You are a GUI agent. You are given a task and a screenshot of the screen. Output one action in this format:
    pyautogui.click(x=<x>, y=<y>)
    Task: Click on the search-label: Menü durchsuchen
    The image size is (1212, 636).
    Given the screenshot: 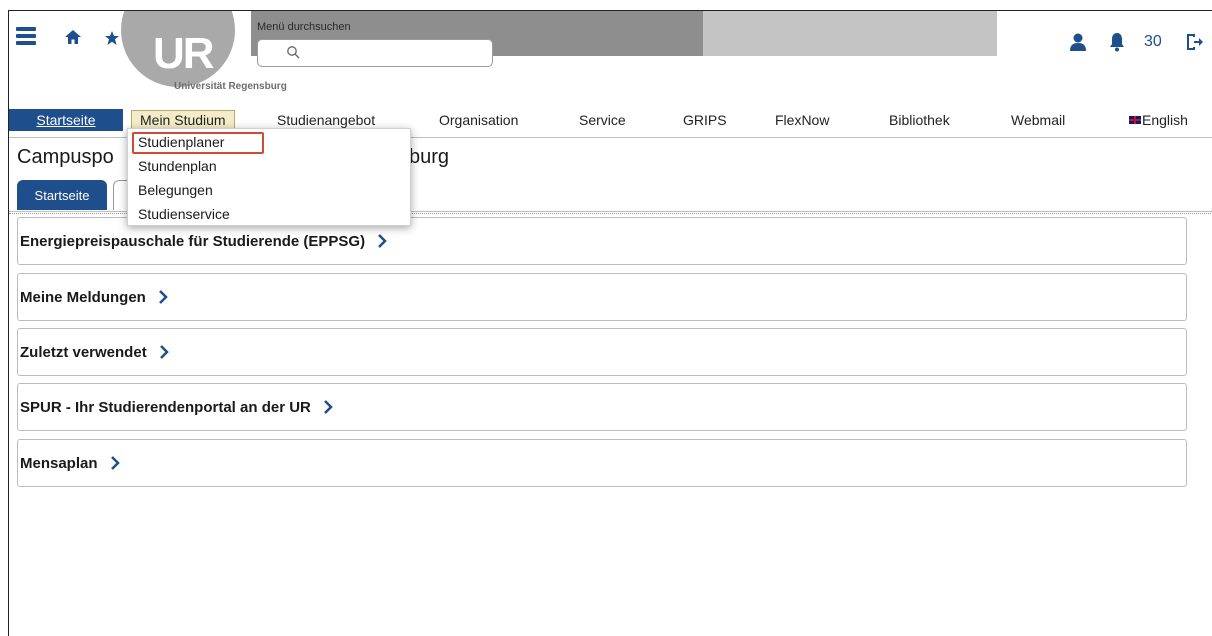 What is the action you would take?
    pyautogui.click(x=304, y=27)
    